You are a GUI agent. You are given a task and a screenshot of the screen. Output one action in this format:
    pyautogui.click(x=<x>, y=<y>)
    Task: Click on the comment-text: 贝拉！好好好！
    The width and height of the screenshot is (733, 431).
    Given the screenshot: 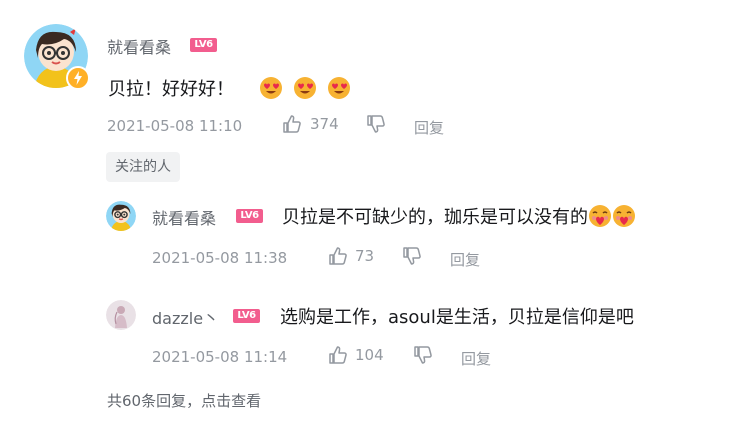 What is the action you would take?
    pyautogui.click(x=231, y=88)
    